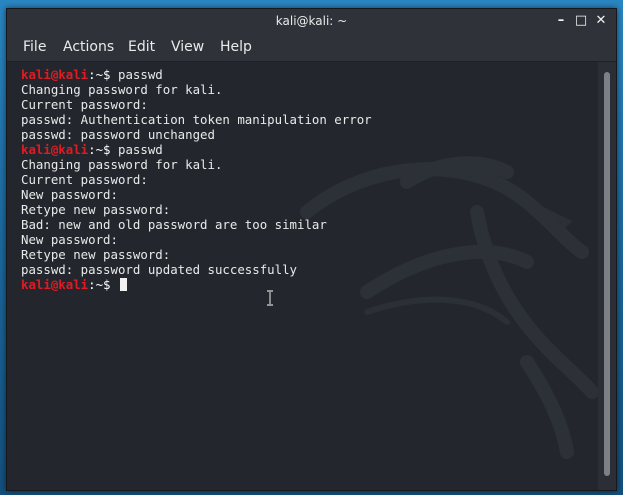 Image resolution: width=623 pixels, height=495 pixels. Describe the element at coordinates (601, 21) in the screenshot. I see `close-button: ✕` at that location.